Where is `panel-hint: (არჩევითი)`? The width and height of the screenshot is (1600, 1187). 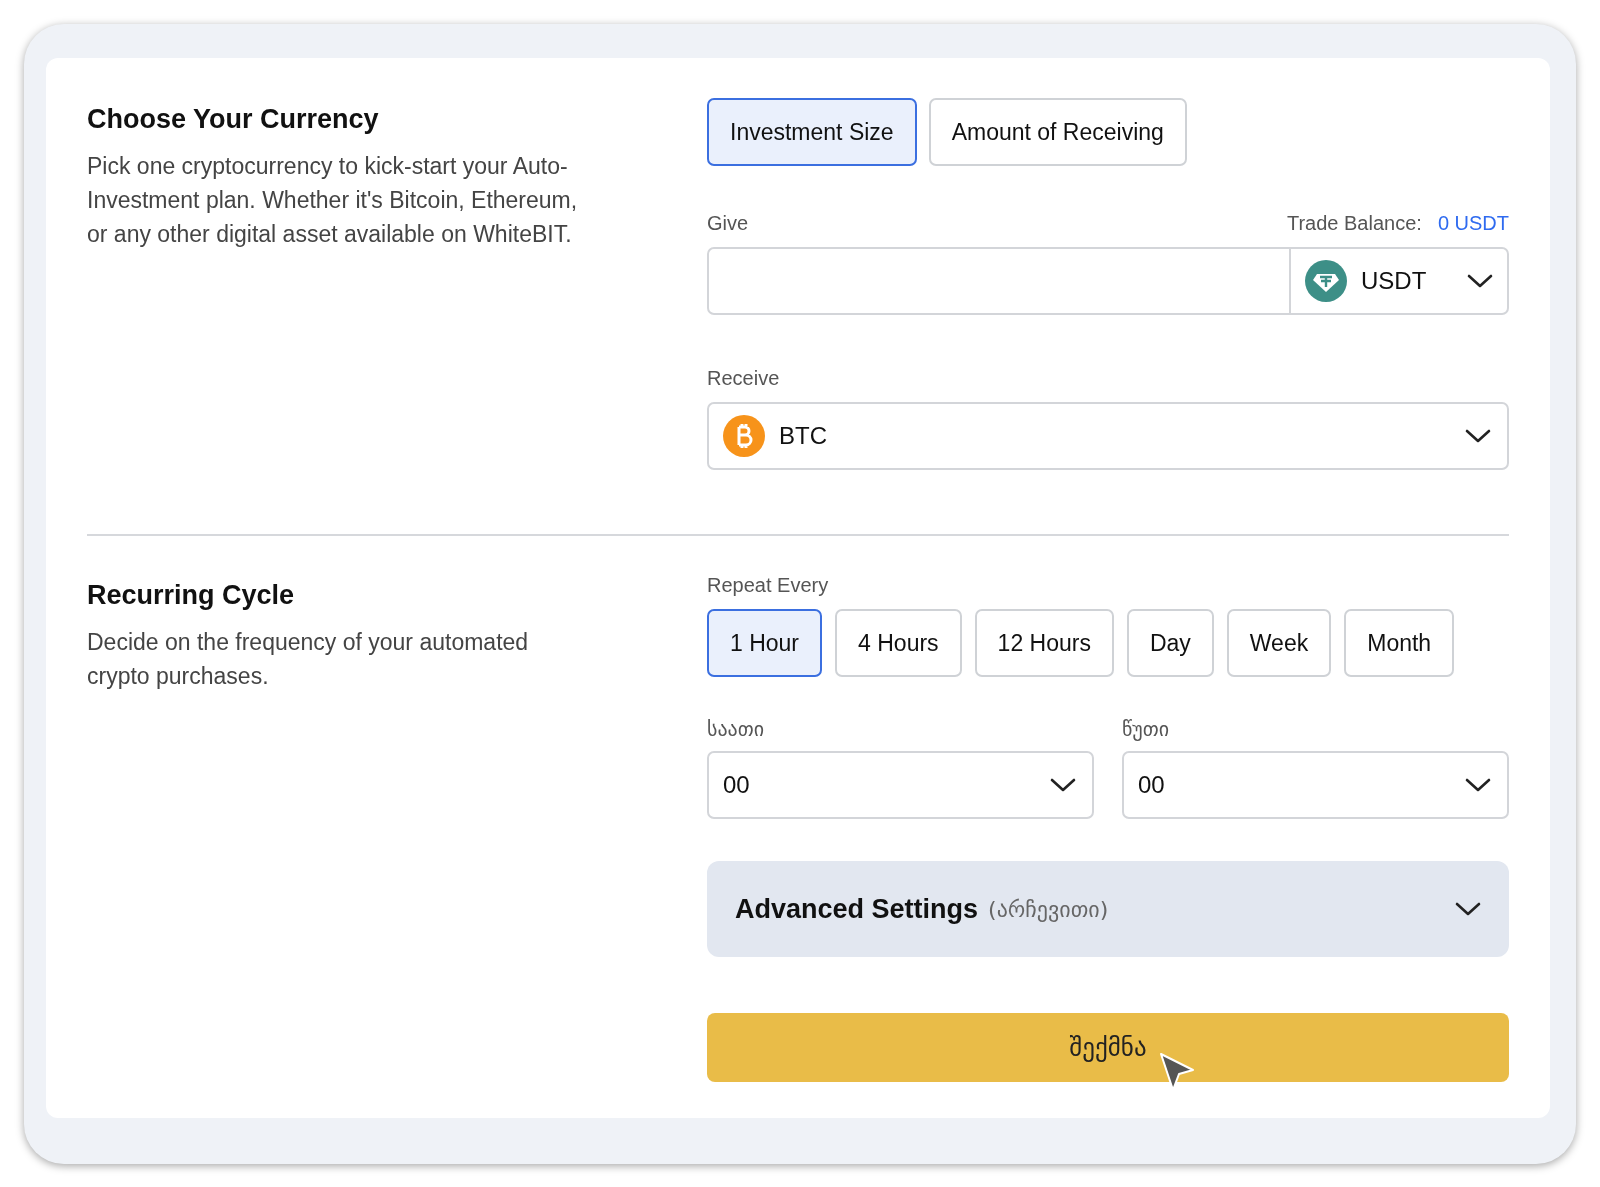 panel-hint: (არჩევითი) is located at coordinates (1049, 909).